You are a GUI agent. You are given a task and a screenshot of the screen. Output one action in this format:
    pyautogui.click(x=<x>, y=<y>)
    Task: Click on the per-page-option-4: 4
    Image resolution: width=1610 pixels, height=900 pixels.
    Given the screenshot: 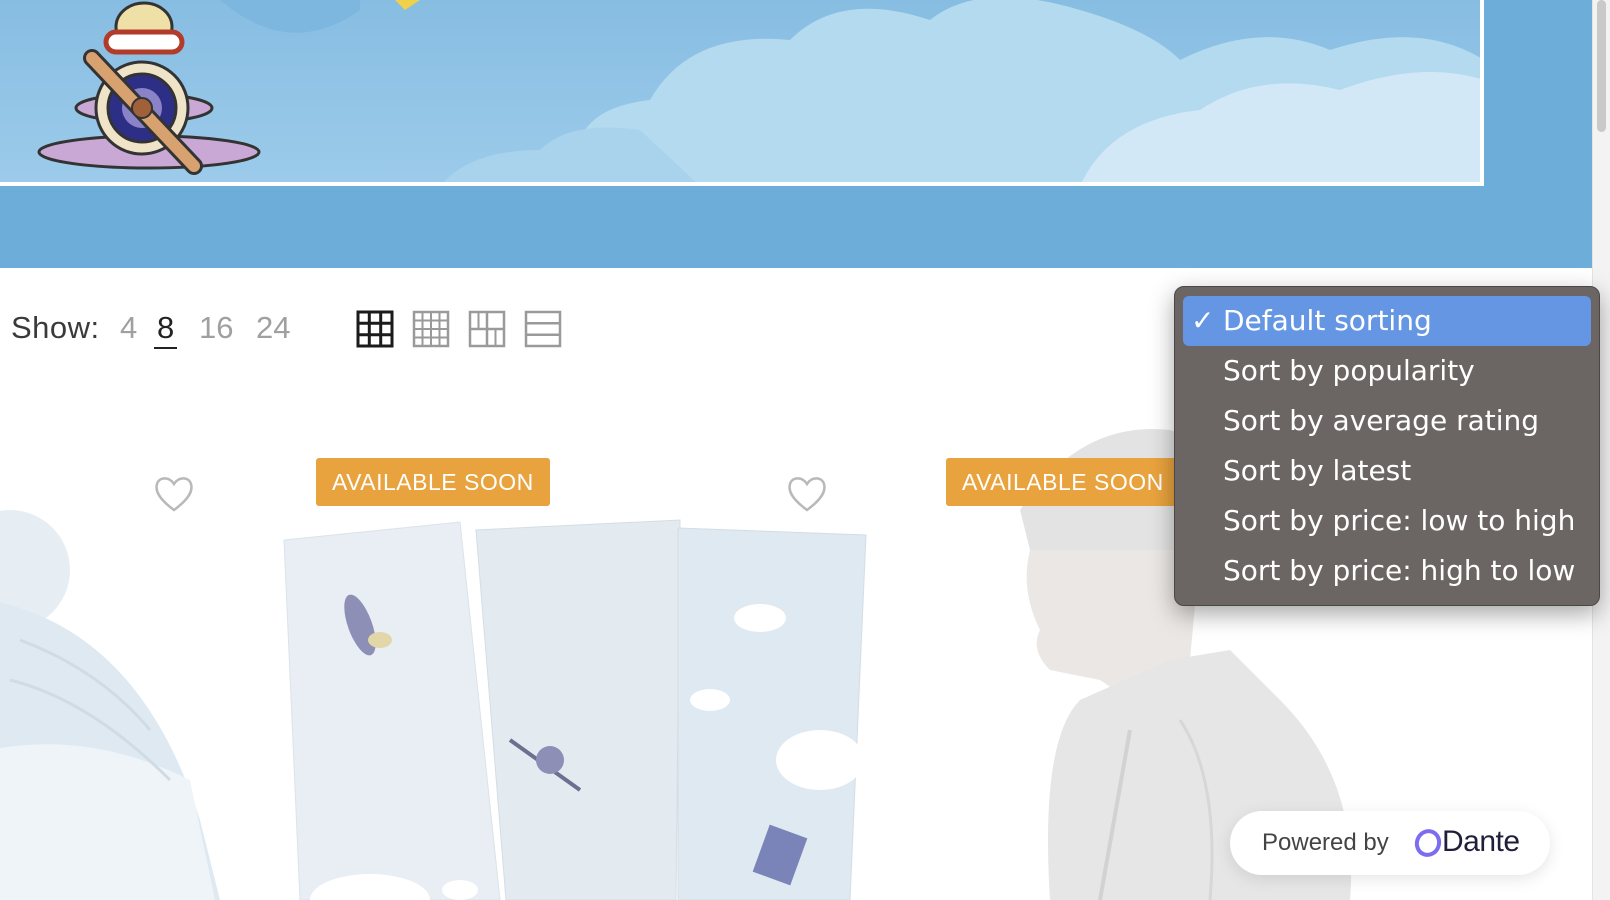 What is the action you would take?
    pyautogui.click(x=128, y=328)
    